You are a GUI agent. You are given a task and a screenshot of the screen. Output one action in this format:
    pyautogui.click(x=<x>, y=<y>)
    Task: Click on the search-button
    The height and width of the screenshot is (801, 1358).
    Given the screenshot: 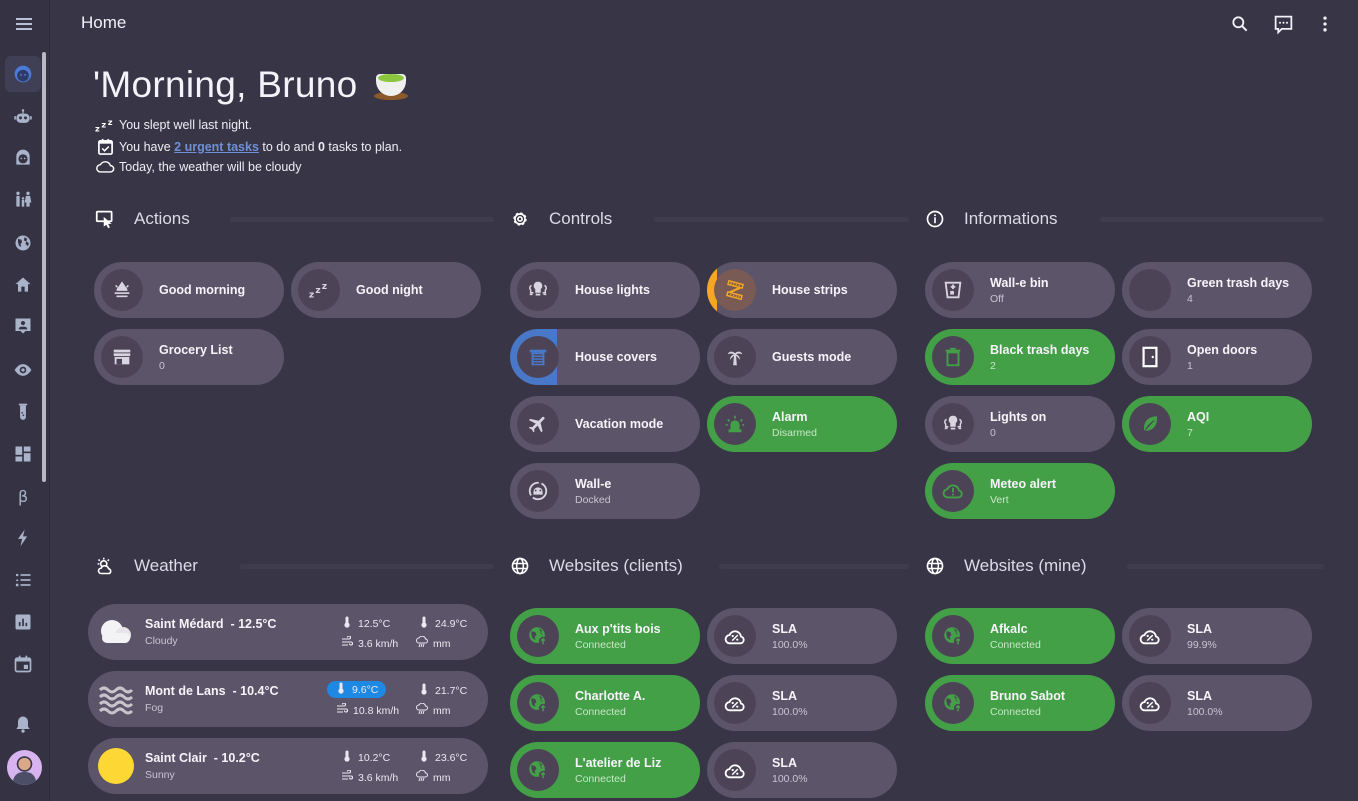 What is the action you would take?
    pyautogui.click(x=1240, y=24)
    